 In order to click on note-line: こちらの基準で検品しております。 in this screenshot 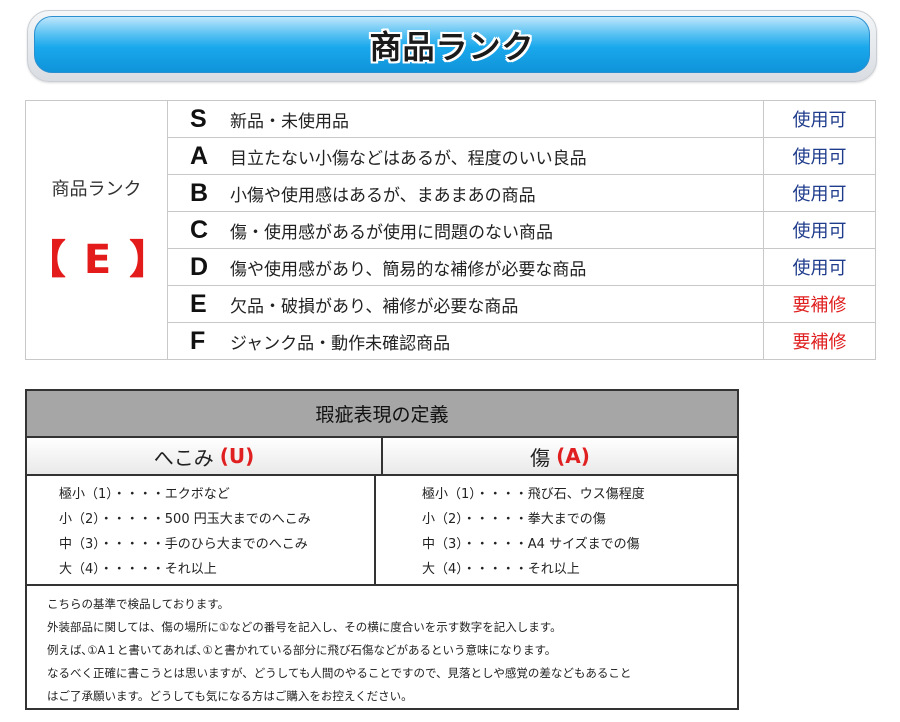, I will do `click(138, 604)`.